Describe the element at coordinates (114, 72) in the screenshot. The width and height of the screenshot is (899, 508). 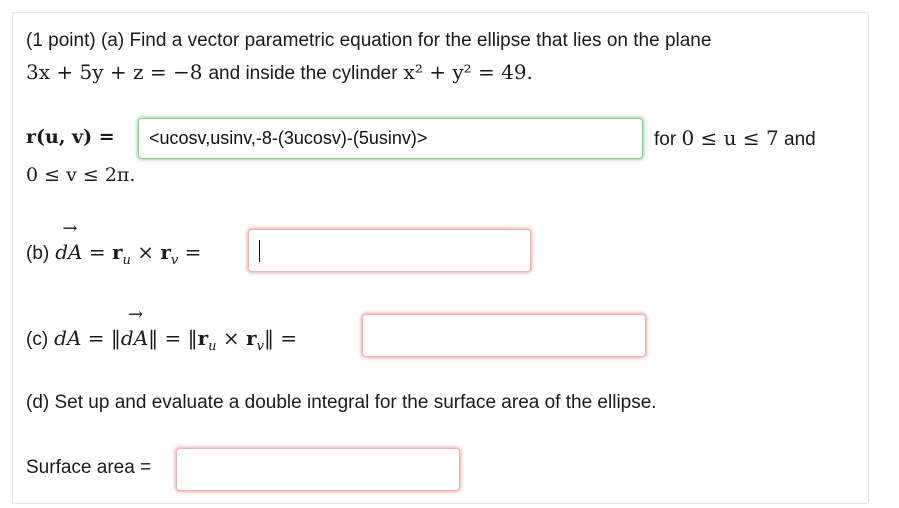
I see `plane-equation: 3x + 5y + z = −8` at that location.